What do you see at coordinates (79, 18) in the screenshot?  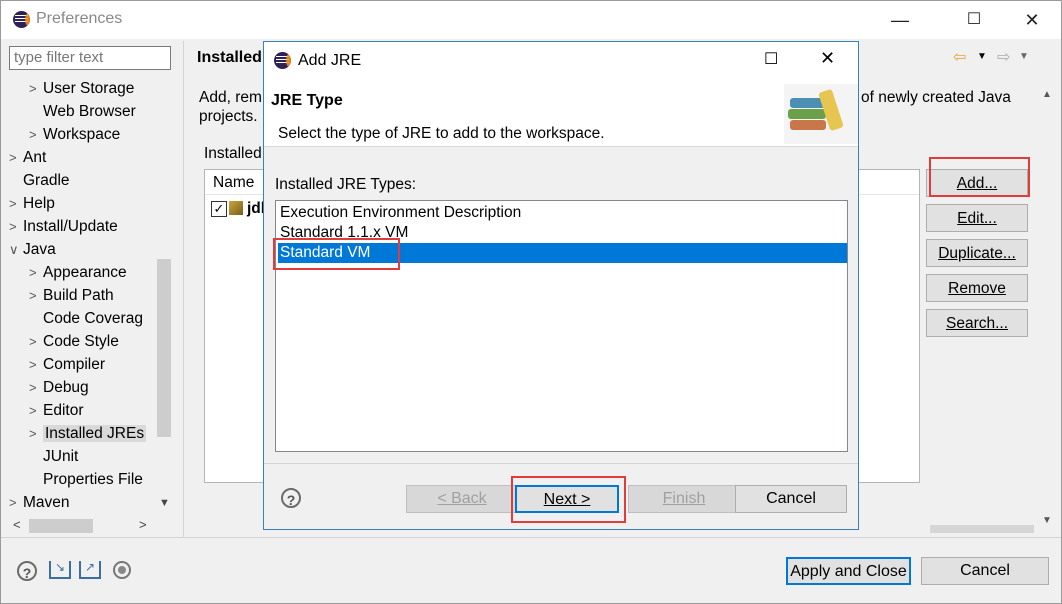 I see `window-title: Preferences` at bounding box center [79, 18].